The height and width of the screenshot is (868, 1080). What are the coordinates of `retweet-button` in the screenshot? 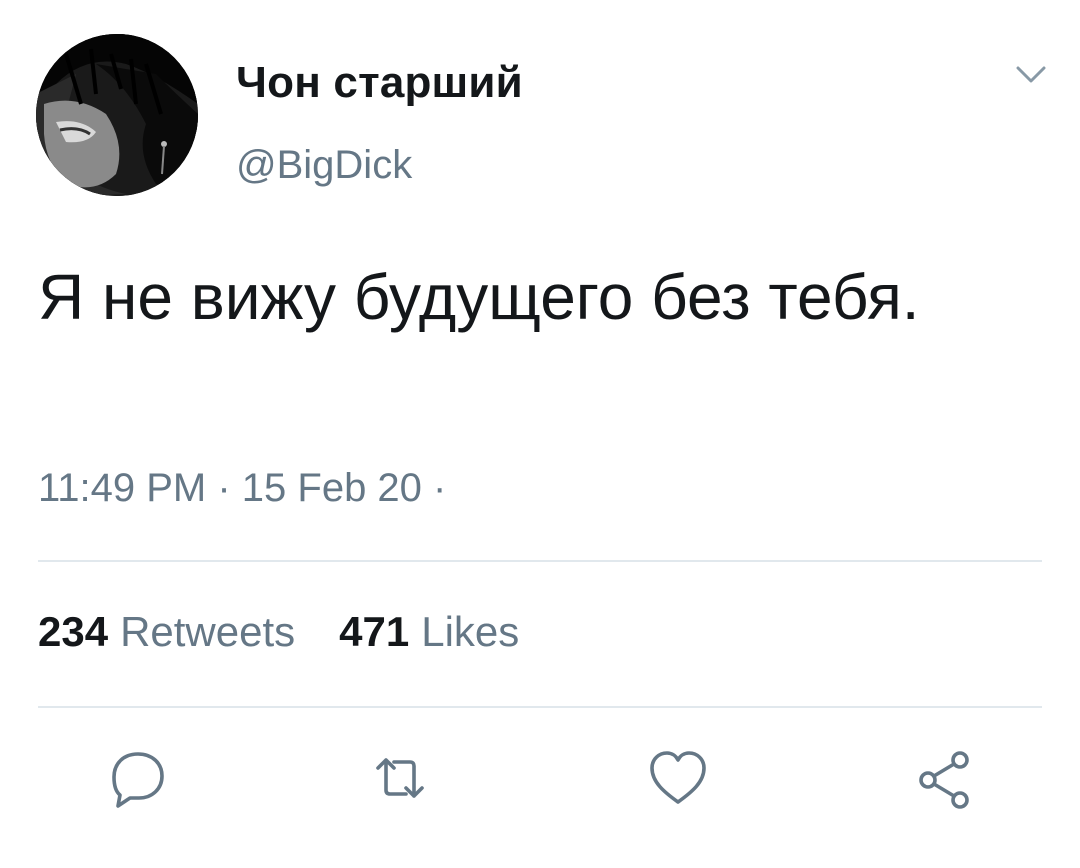 It's located at (400, 778).